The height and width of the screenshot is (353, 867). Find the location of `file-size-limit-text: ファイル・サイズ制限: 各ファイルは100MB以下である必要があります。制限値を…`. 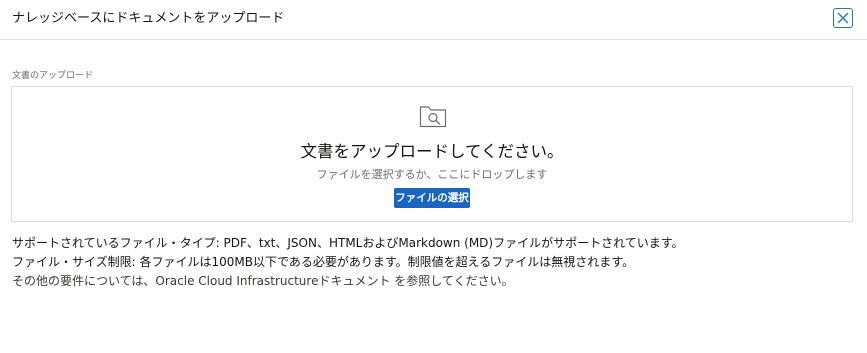

file-size-limit-text: ファイル・サイズ制限: 各ファイルは100MB以下である必要があります。制限値を… is located at coordinates (323, 262).